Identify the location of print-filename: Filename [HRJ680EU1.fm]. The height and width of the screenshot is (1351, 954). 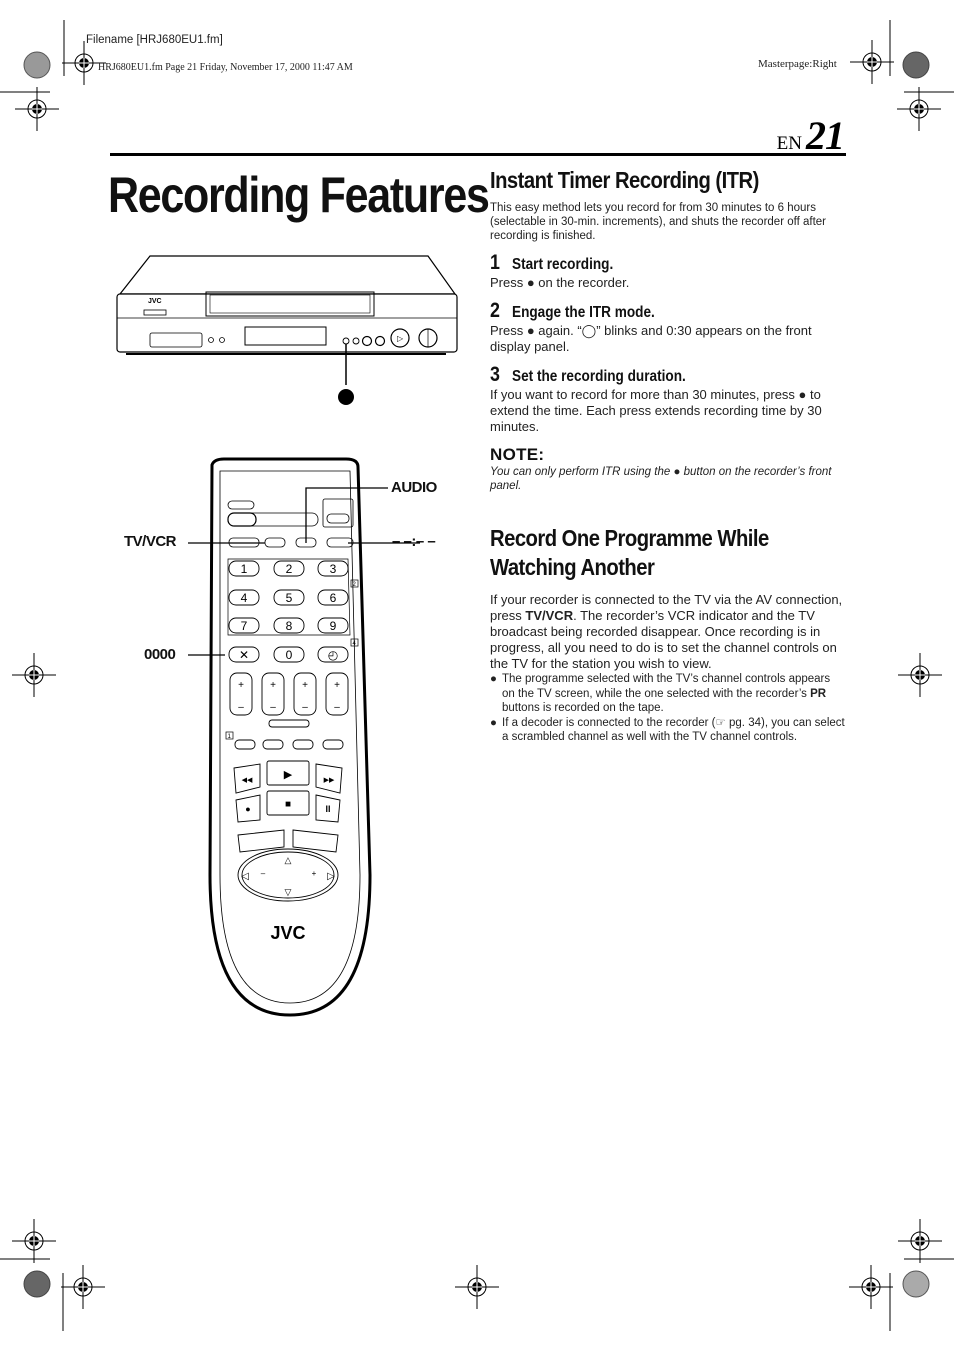
(154, 40).